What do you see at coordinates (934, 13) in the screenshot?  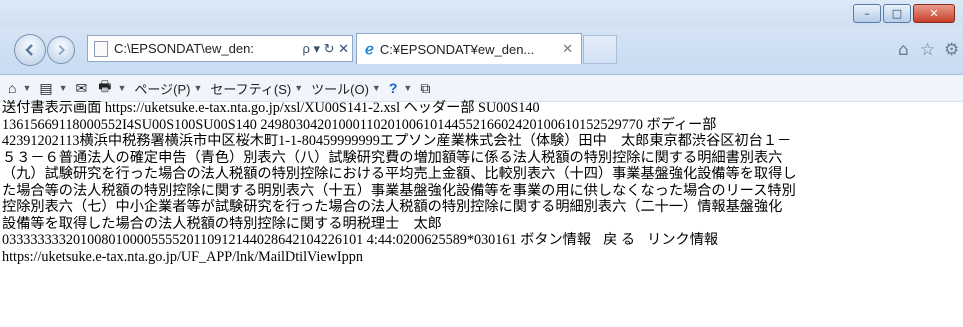 I see `close-button: ✕` at bounding box center [934, 13].